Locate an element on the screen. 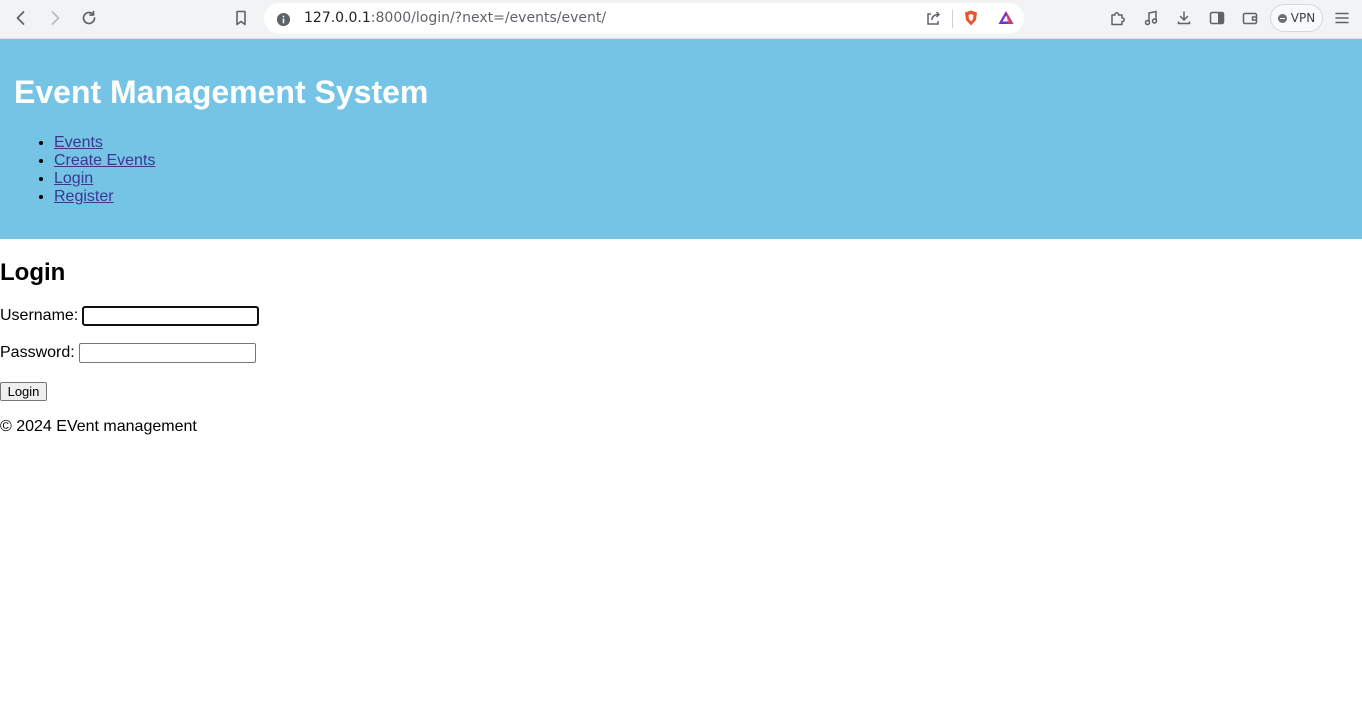  username-row: Username: is located at coordinates (130, 316).